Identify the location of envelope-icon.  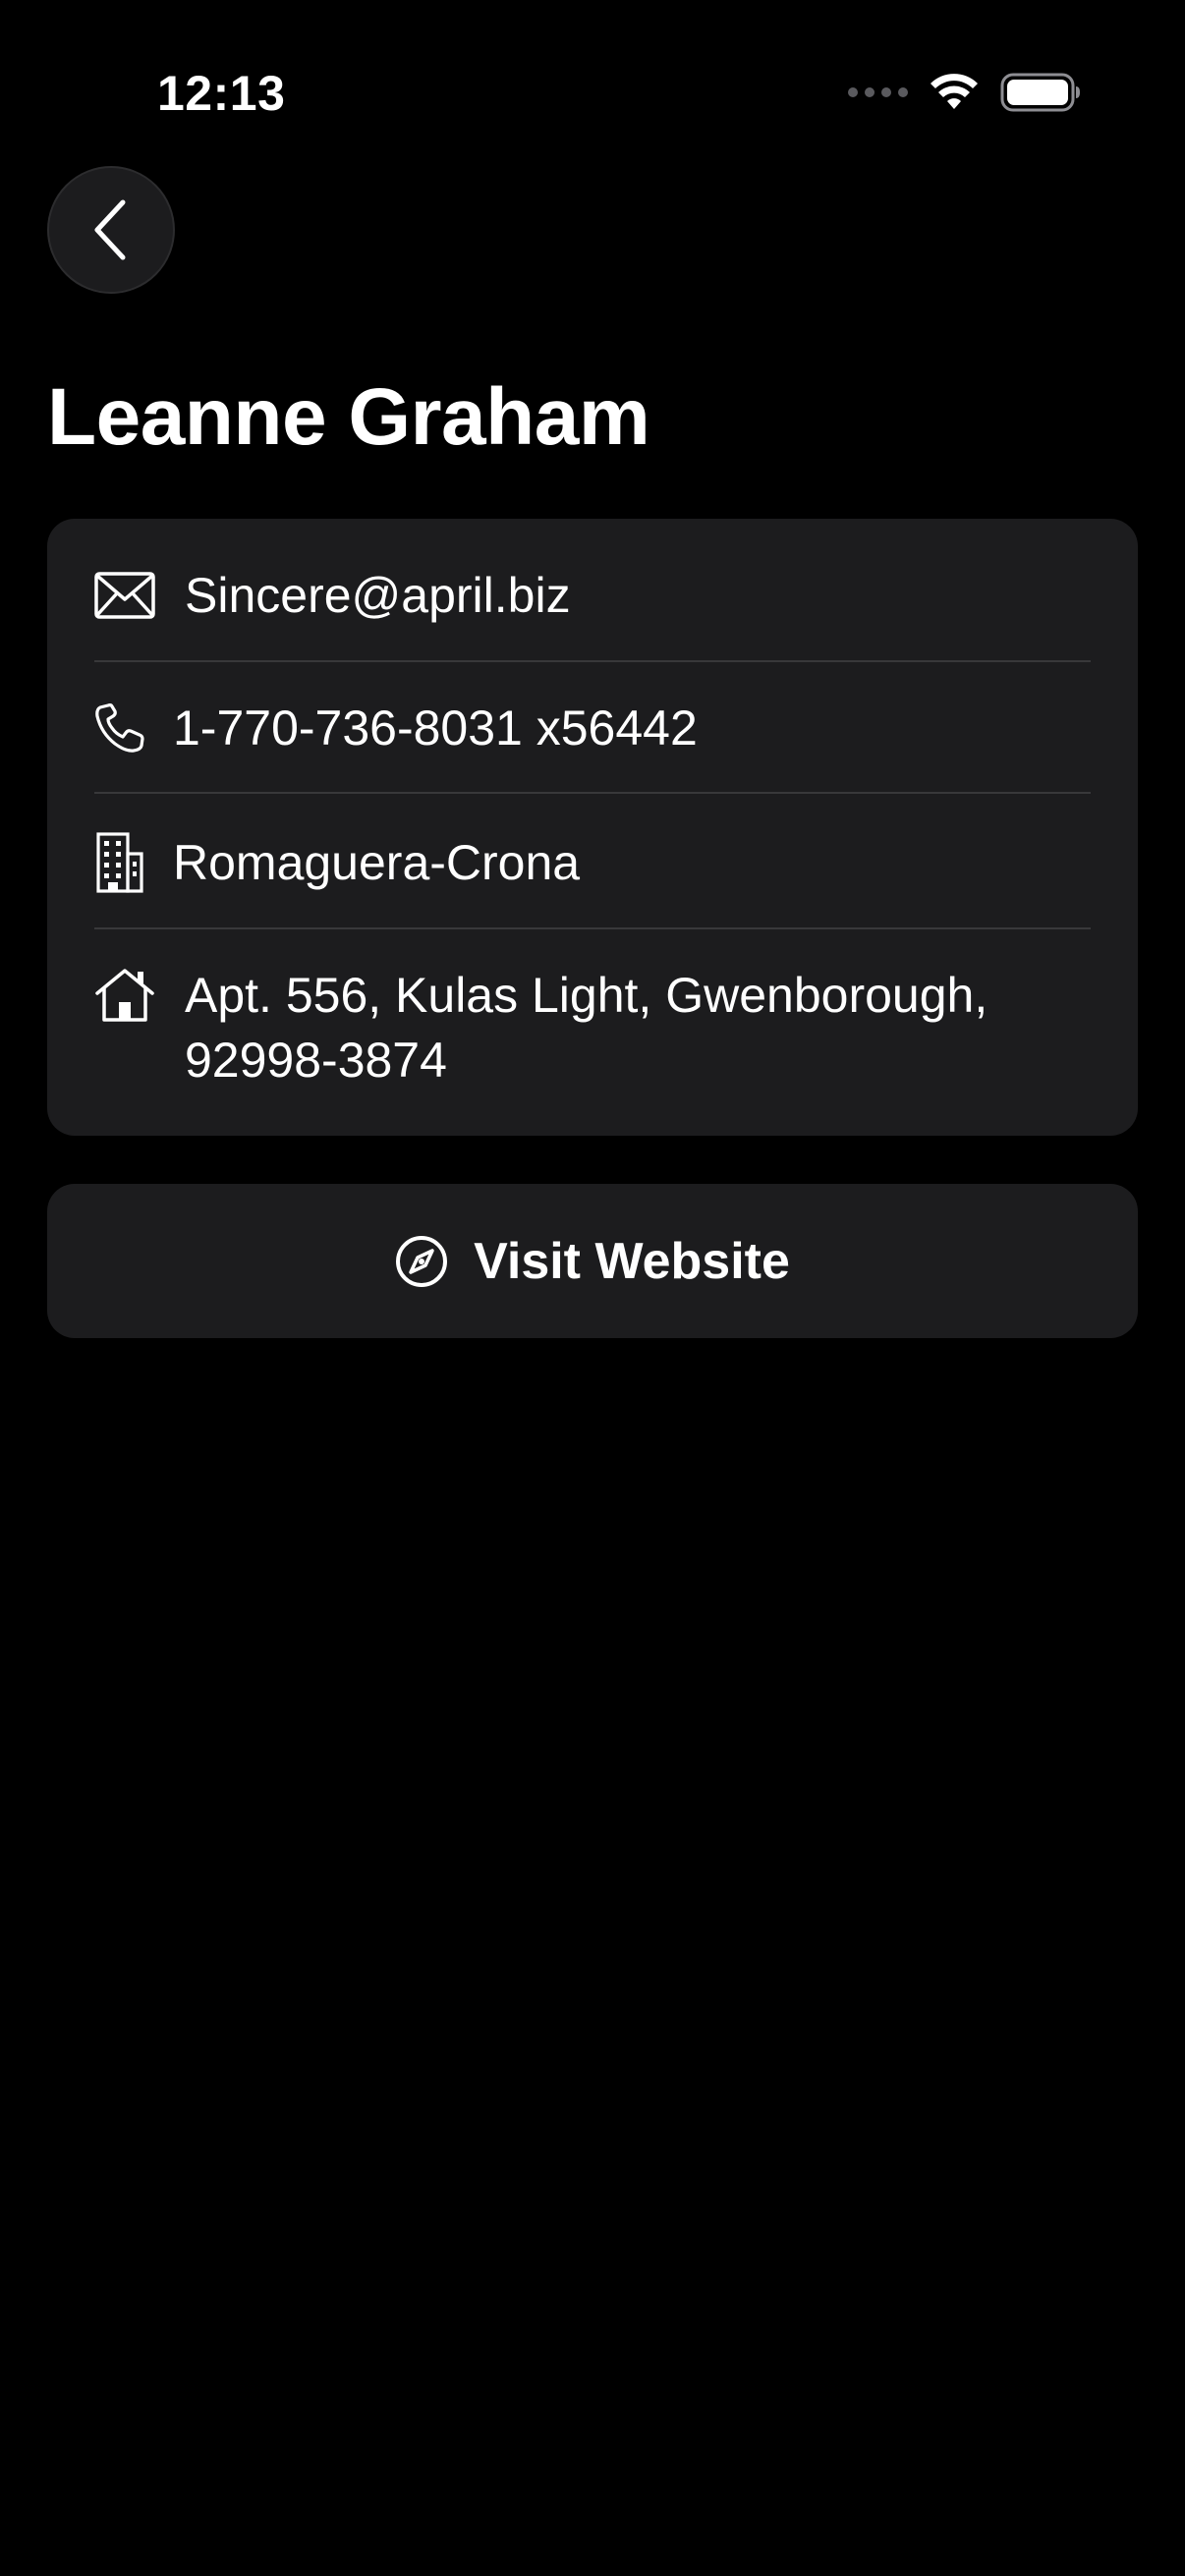
(125, 595).